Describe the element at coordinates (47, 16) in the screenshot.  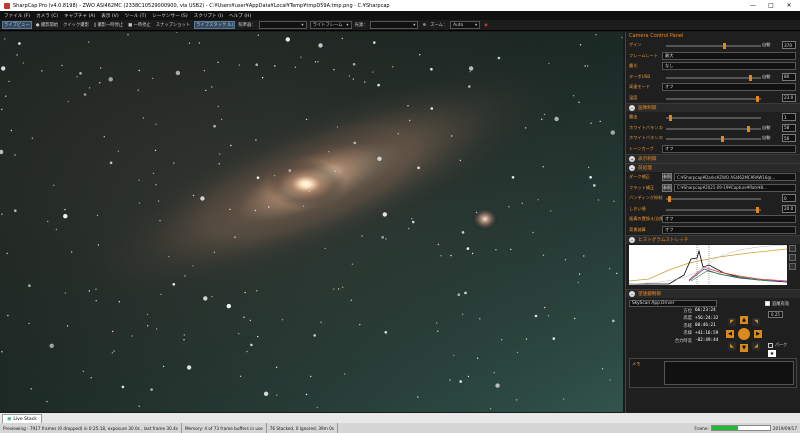
I see `menu-camera: カメラ (C)` at that location.